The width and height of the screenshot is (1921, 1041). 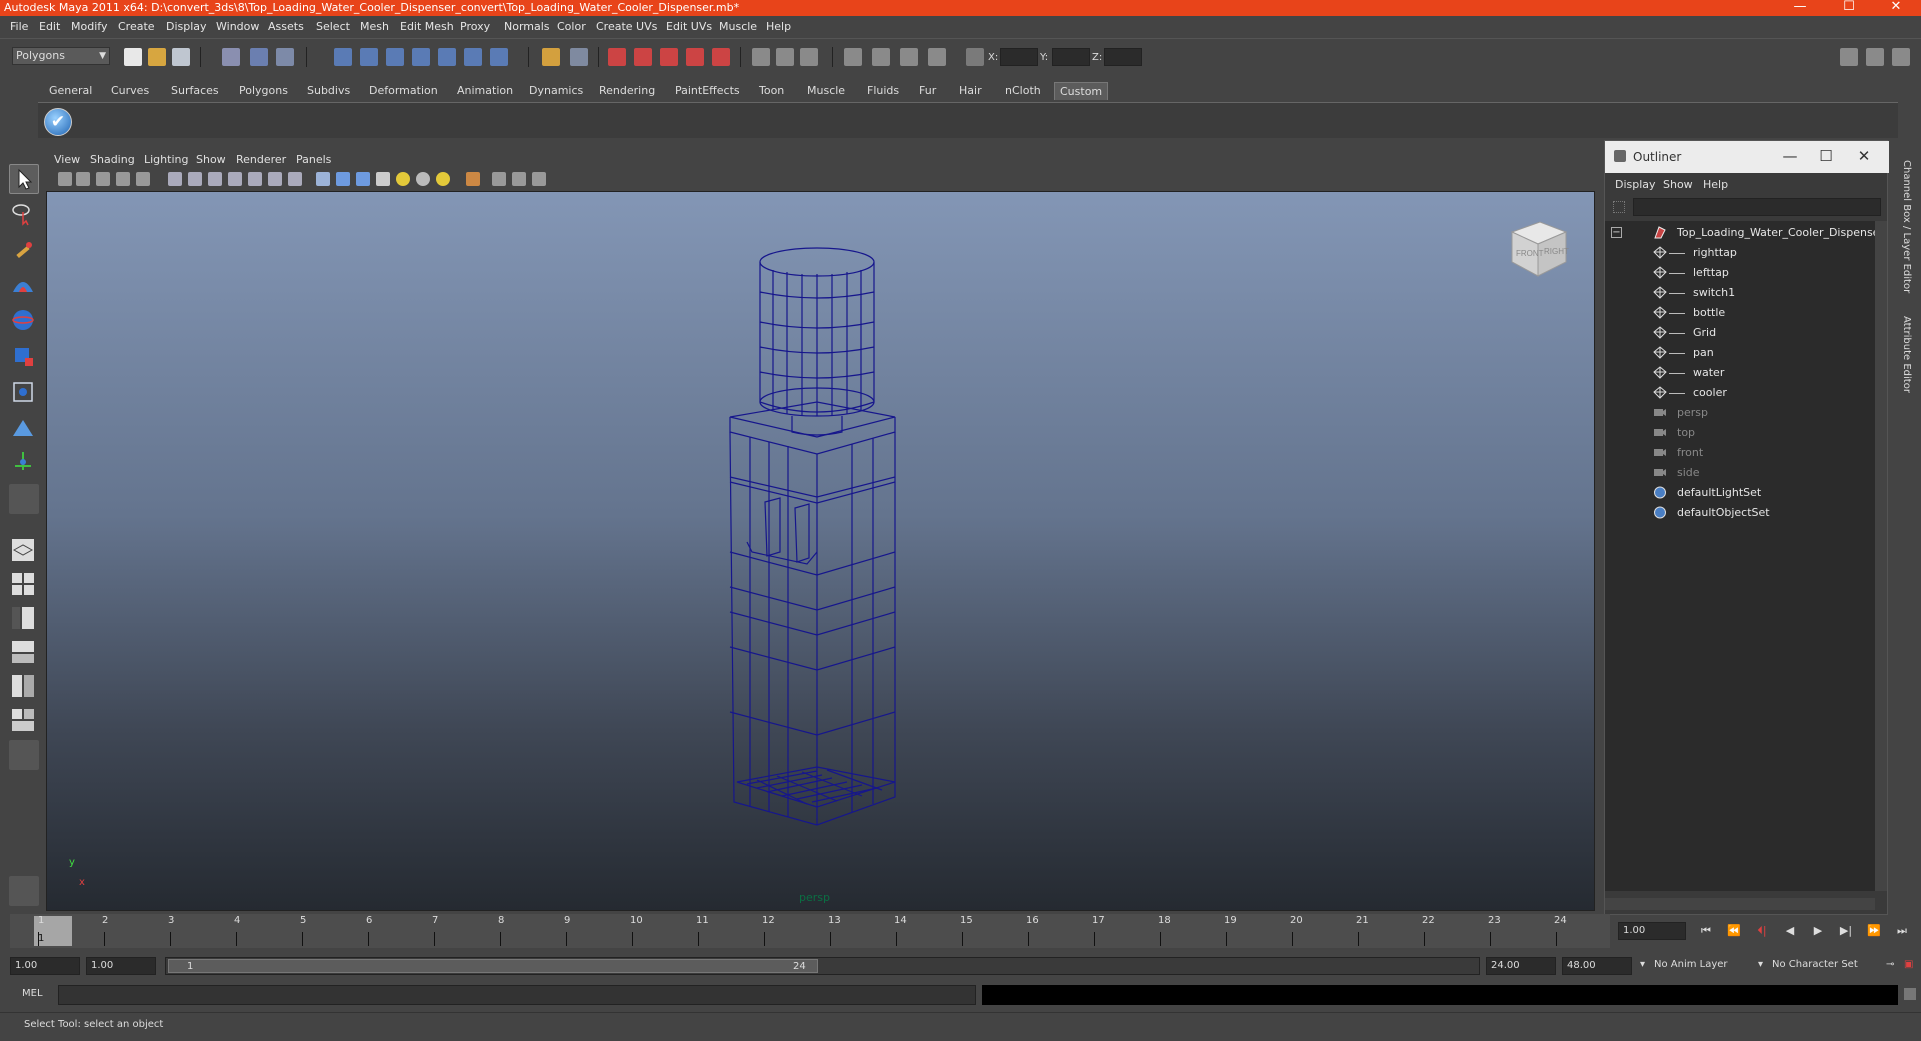 What do you see at coordinates (24, 687) in the screenshot?
I see `hypershade-layout-icon` at bounding box center [24, 687].